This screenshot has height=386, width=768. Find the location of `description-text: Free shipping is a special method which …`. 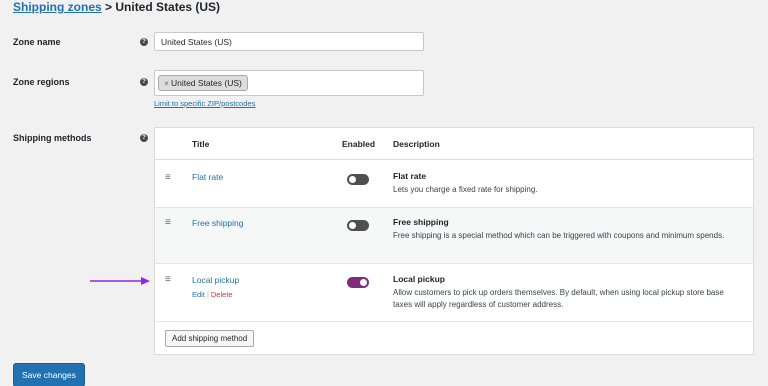

description-text: Free shipping is a special method which … is located at coordinates (559, 235).